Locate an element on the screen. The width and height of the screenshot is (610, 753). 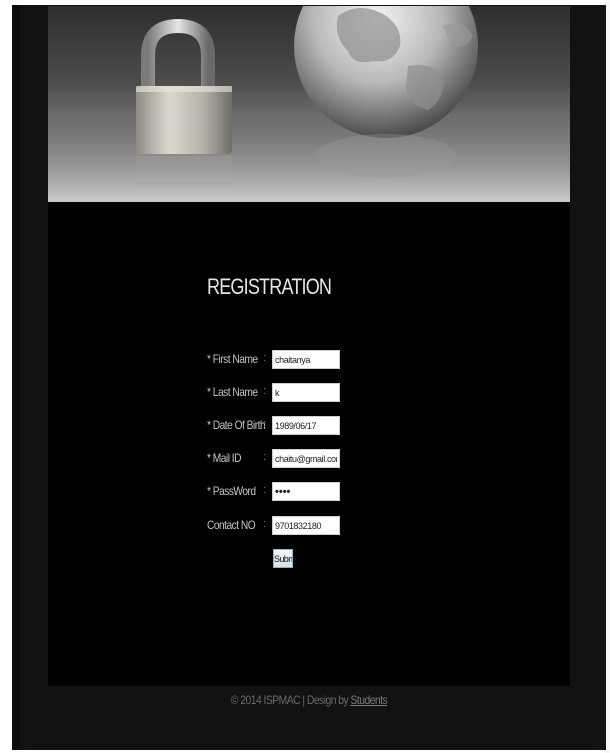
contact-no-label: Contact NO is located at coordinates (231, 525).